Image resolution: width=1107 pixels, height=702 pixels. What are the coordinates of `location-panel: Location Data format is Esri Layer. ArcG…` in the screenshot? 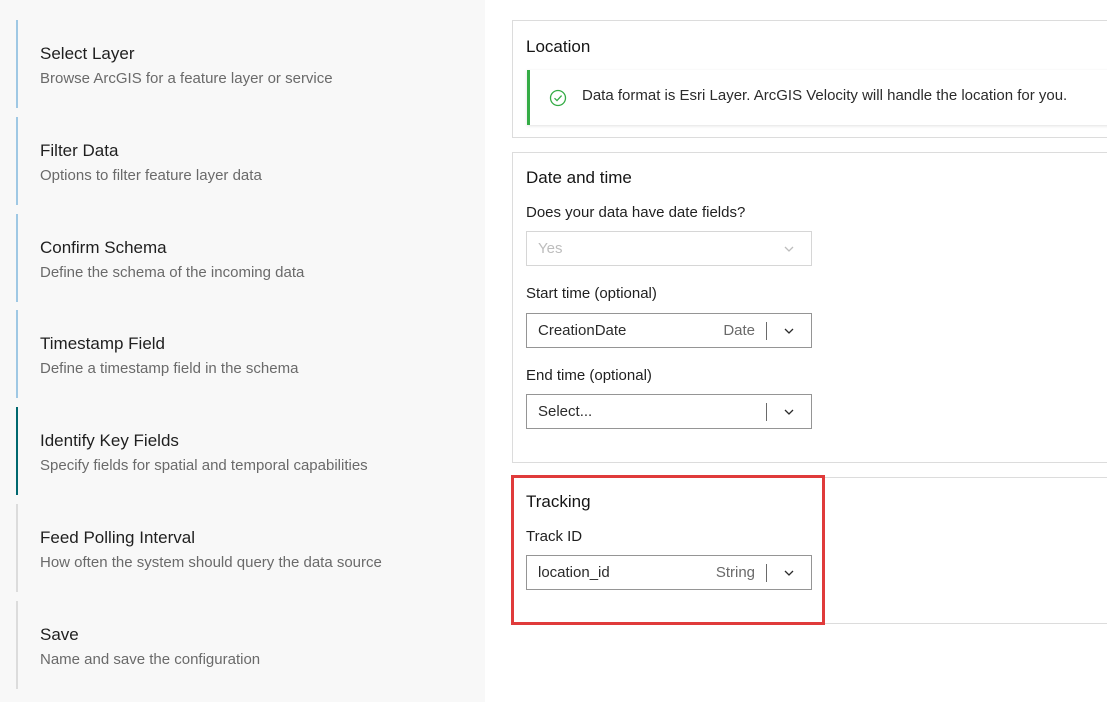 It's located at (809, 79).